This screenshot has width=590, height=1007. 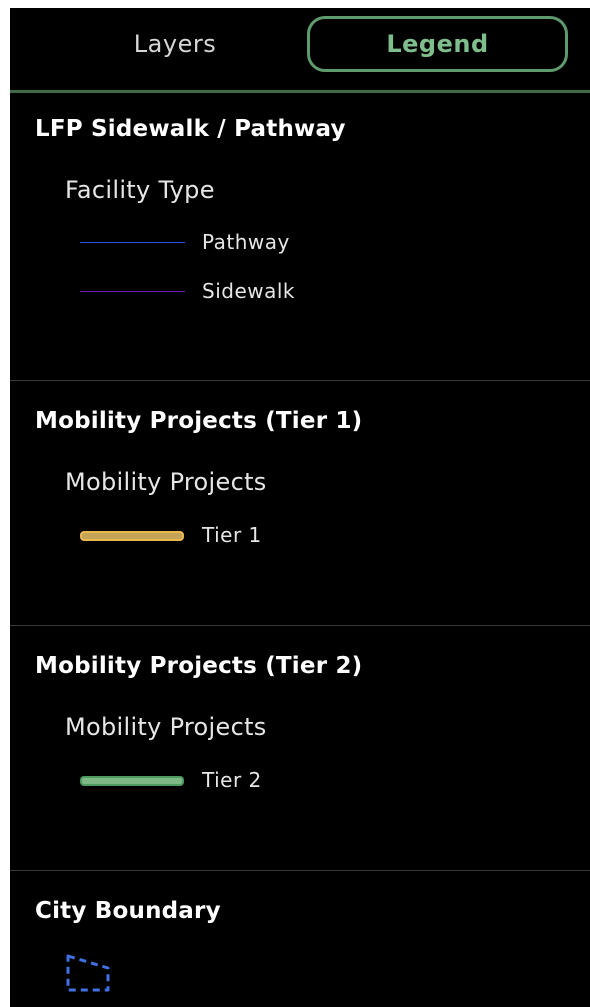 What do you see at coordinates (232, 780) in the screenshot?
I see `legend-label-tier-2: Tier 2` at bounding box center [232, 780].